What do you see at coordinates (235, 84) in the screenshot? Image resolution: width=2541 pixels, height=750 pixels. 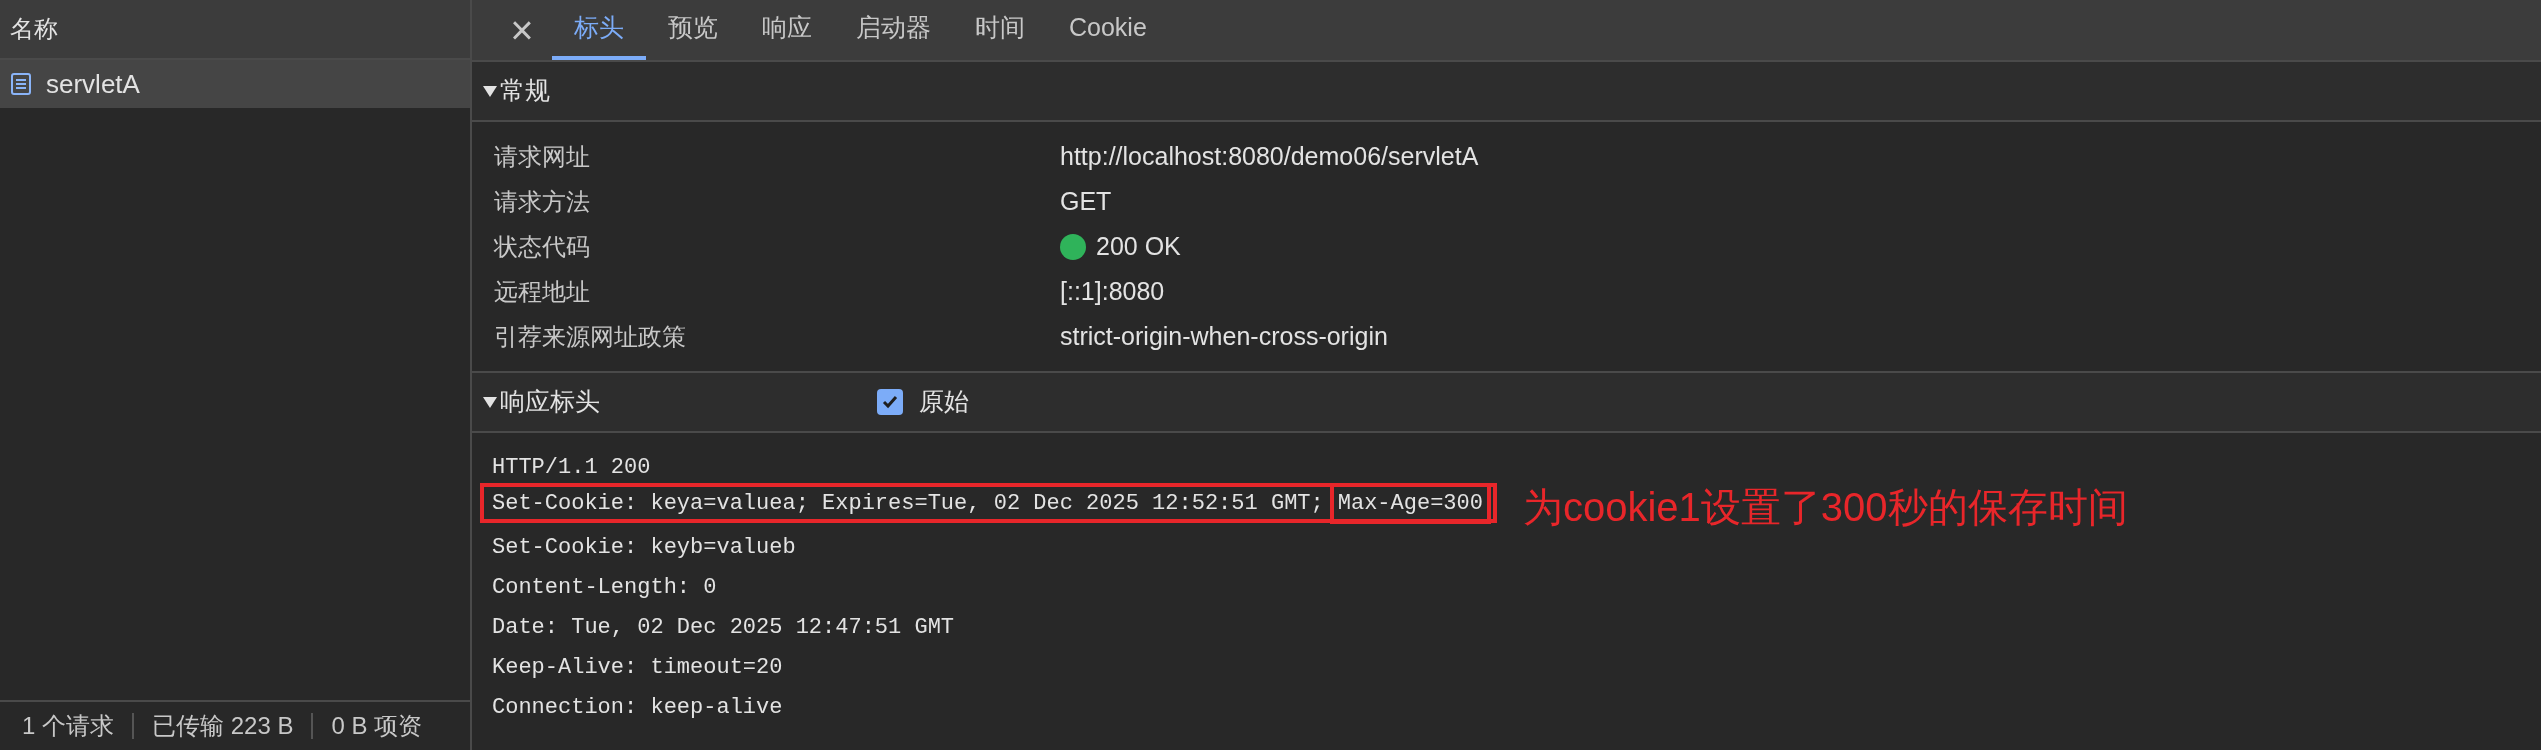 I see `request-row: servletA` at bounding box center [235, 84].